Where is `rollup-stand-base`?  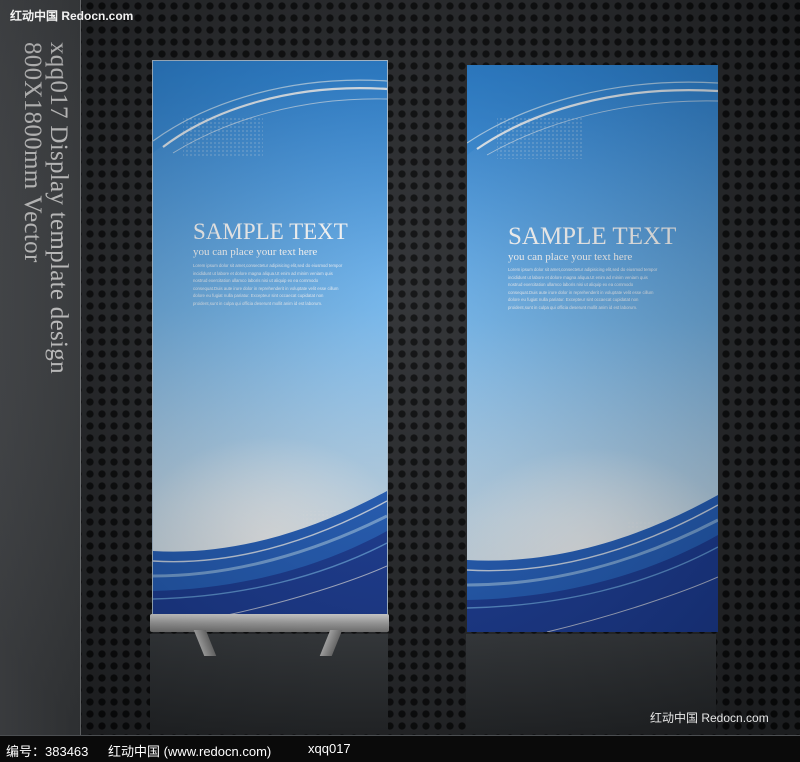
rollup-stand-base is located at coordinates (269, 623).